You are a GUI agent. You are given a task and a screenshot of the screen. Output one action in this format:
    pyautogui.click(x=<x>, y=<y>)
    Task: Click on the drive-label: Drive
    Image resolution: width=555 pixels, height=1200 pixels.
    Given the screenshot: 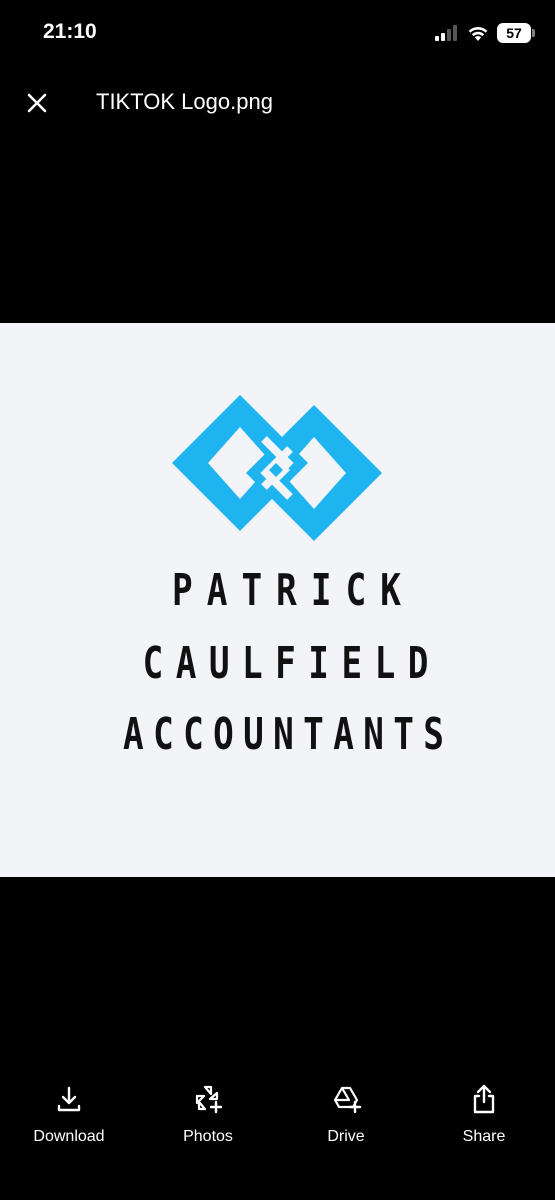 What is the action you would take?
    pyautogui.click(x=346, y=1136)
    